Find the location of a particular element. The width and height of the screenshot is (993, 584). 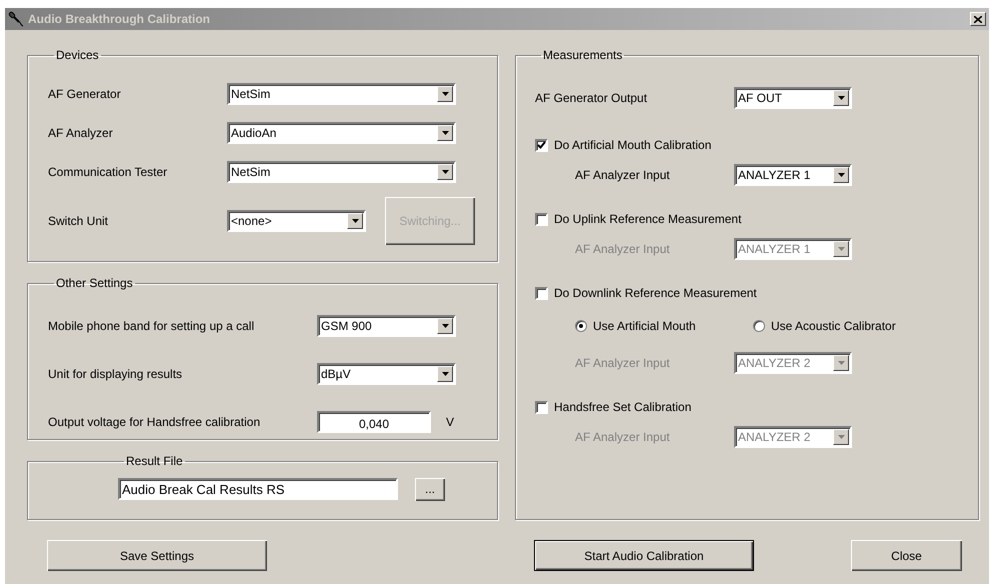

dropdown: <none> is located at coordinates (296, 221).